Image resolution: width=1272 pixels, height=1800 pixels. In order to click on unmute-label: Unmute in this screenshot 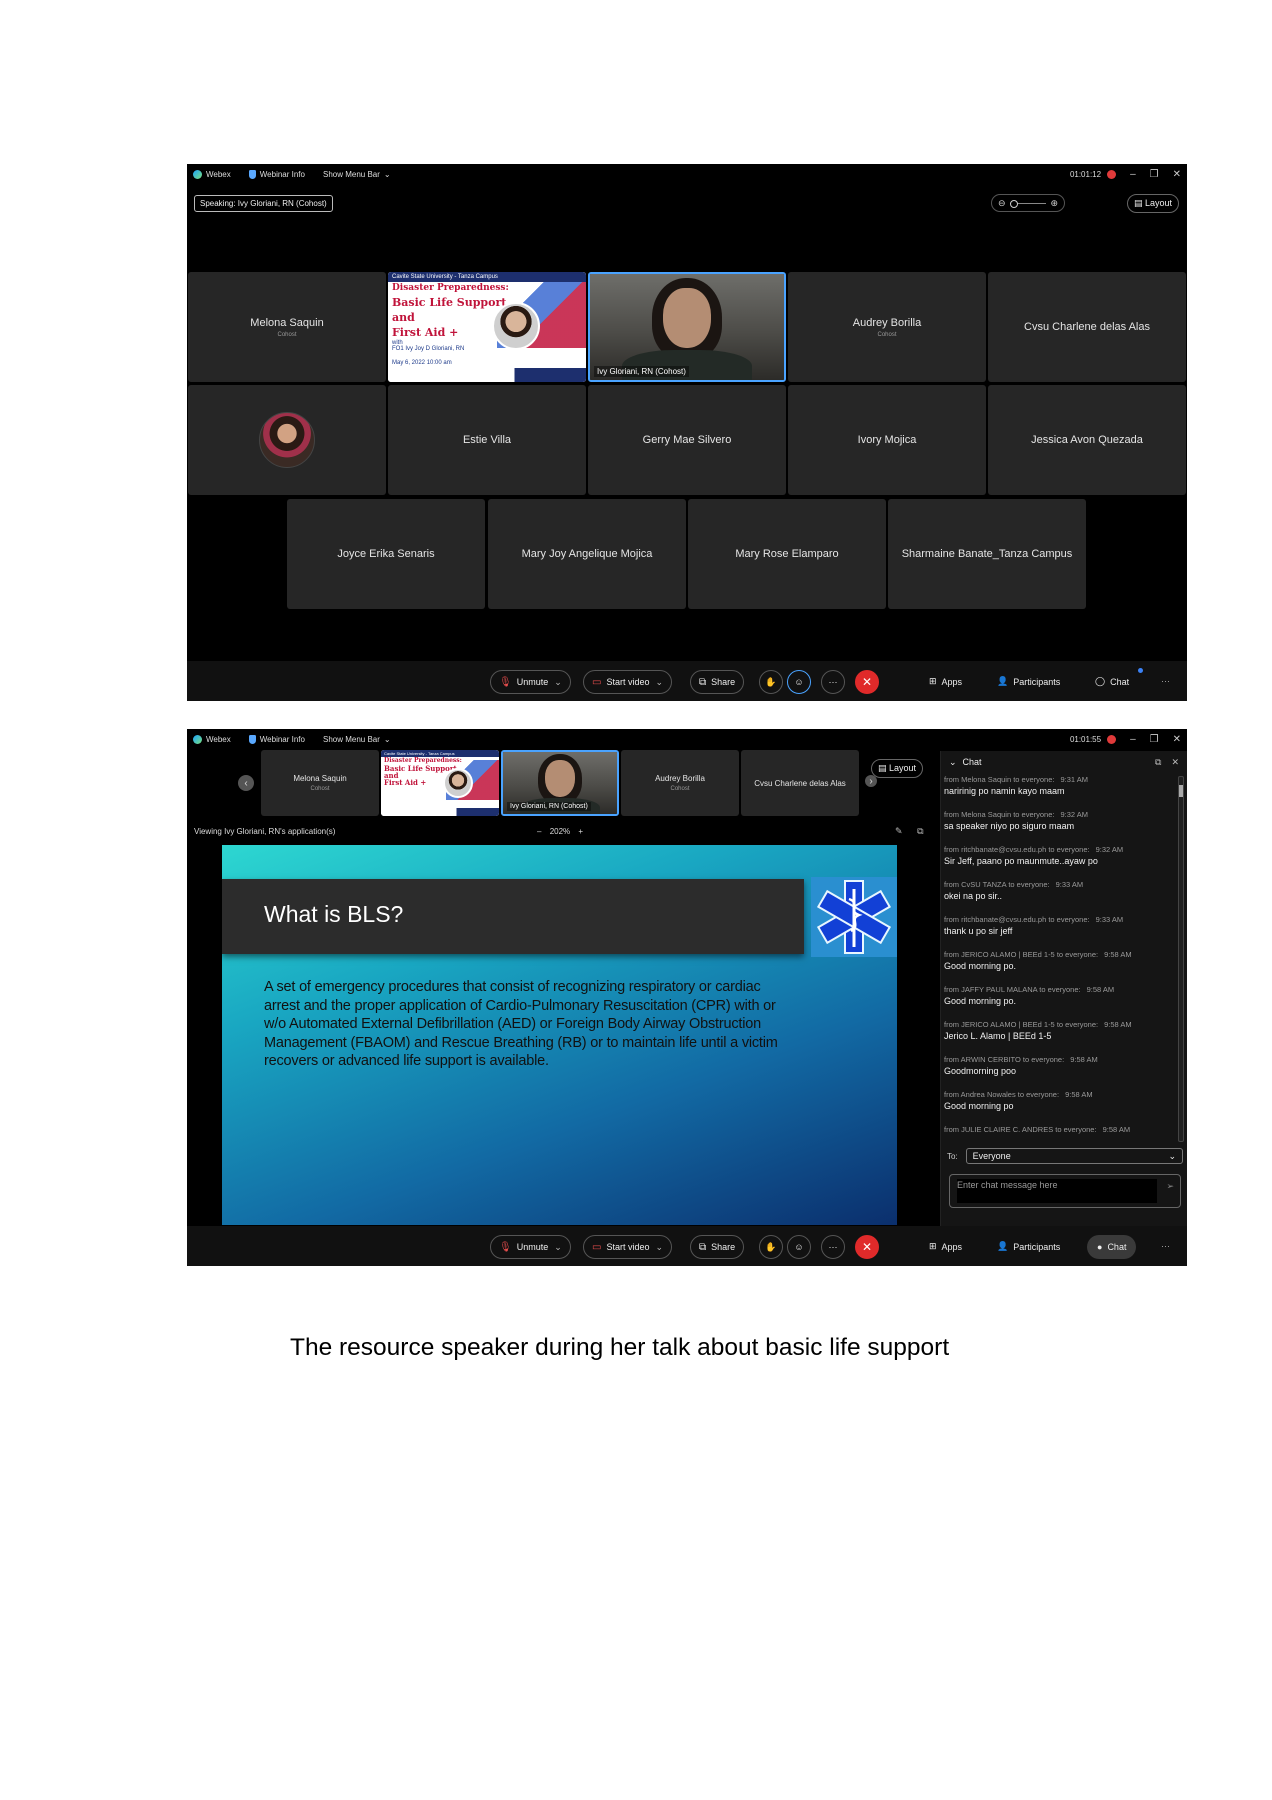, I will do `click(532, 1247)`.